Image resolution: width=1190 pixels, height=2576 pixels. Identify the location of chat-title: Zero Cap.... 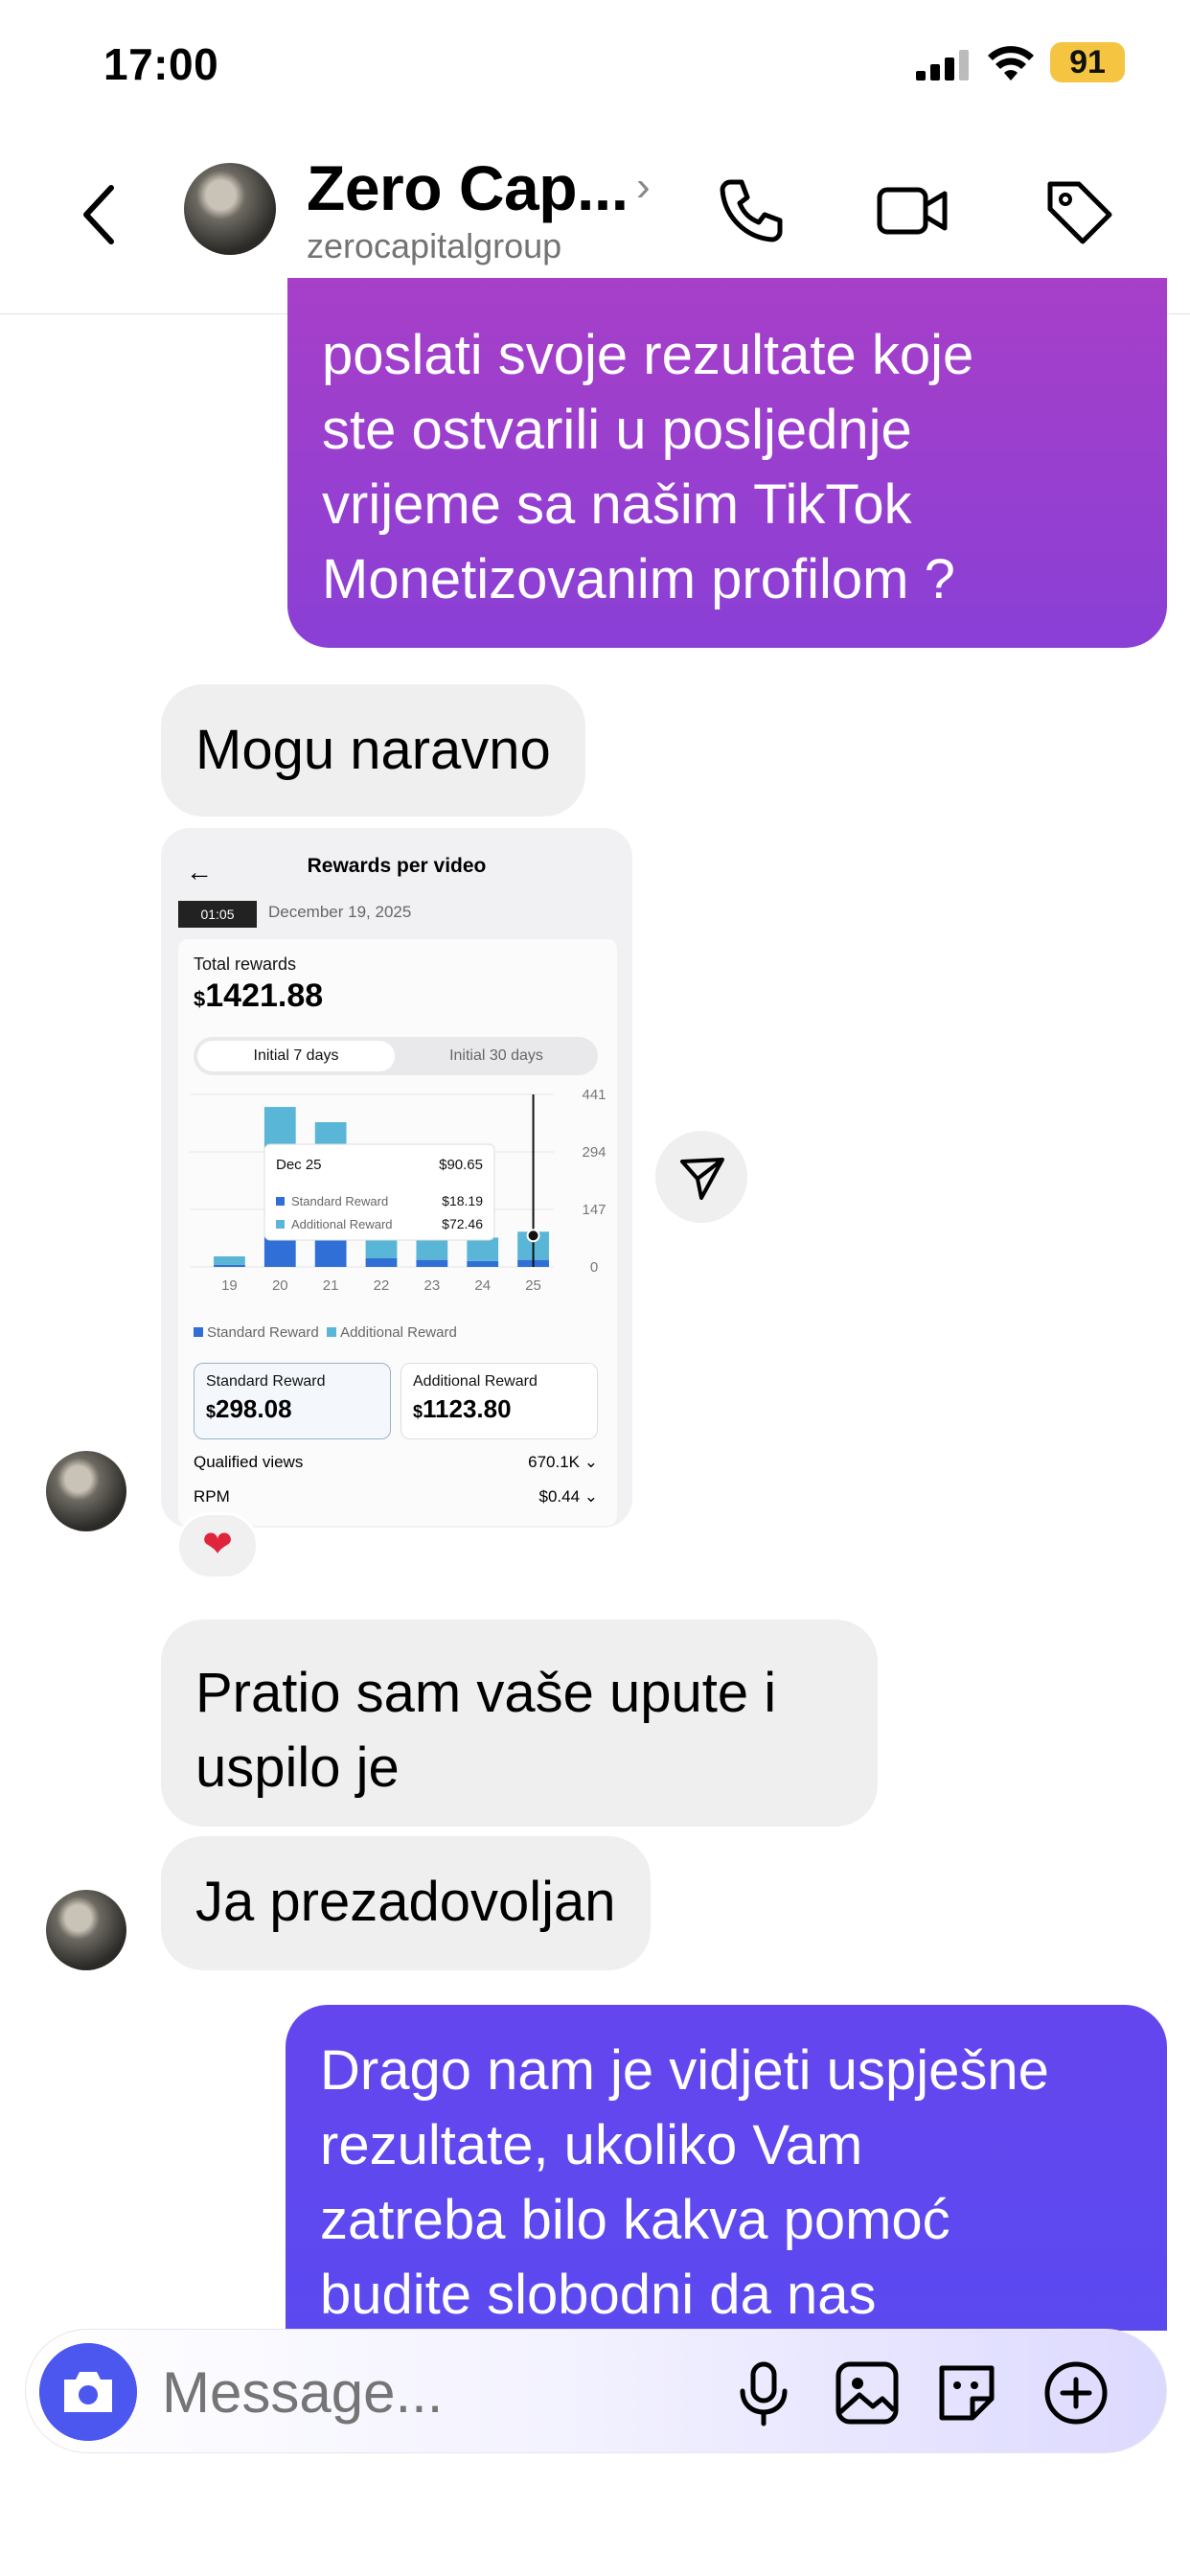
(468, 187).